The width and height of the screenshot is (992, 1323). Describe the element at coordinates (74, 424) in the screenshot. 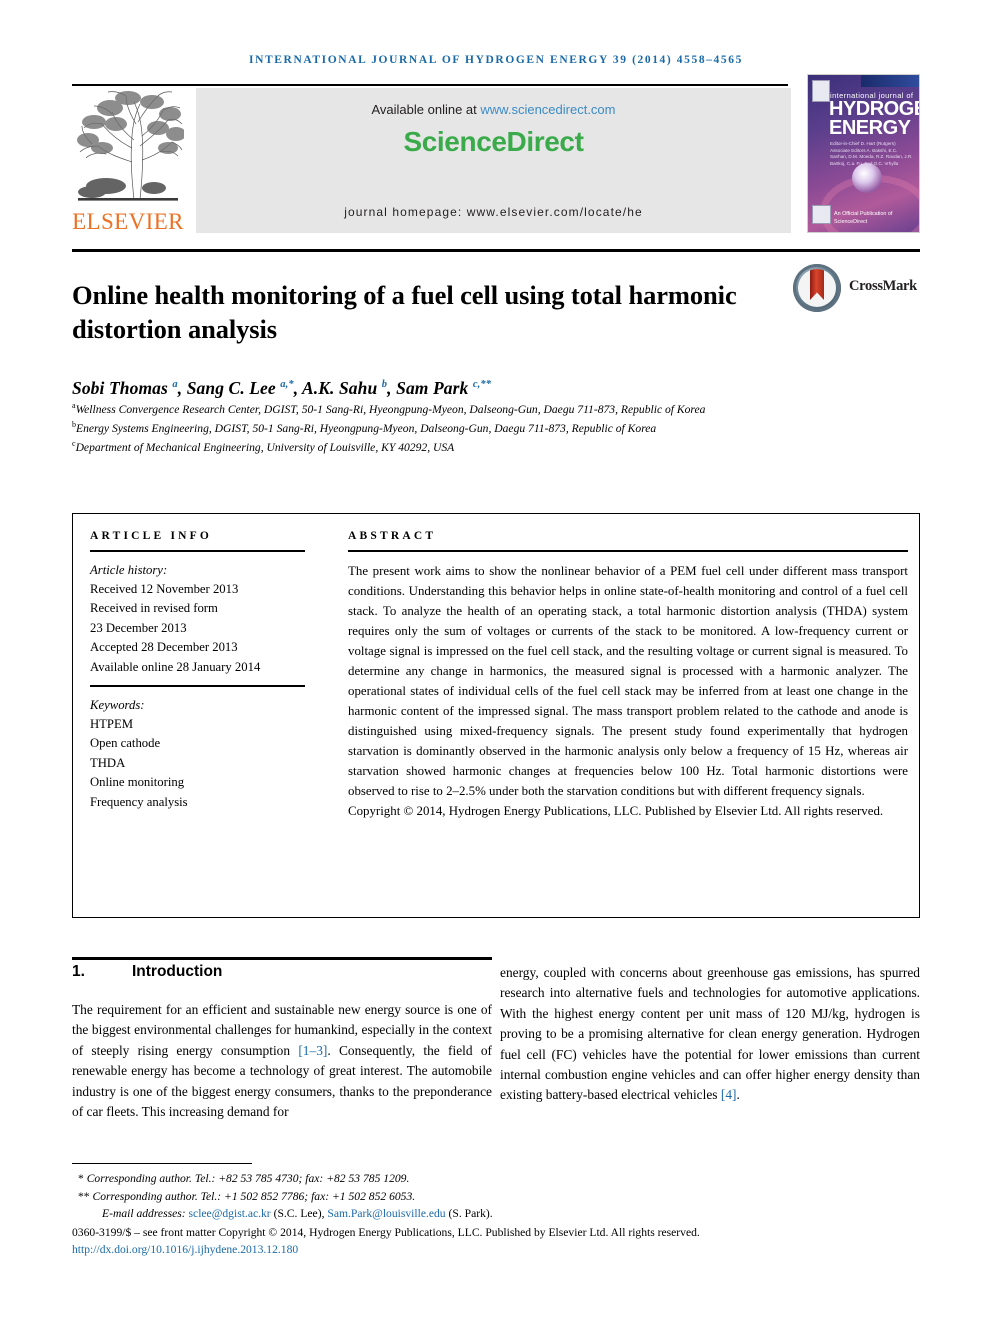

I see `affiliation-marker: b` at that location.